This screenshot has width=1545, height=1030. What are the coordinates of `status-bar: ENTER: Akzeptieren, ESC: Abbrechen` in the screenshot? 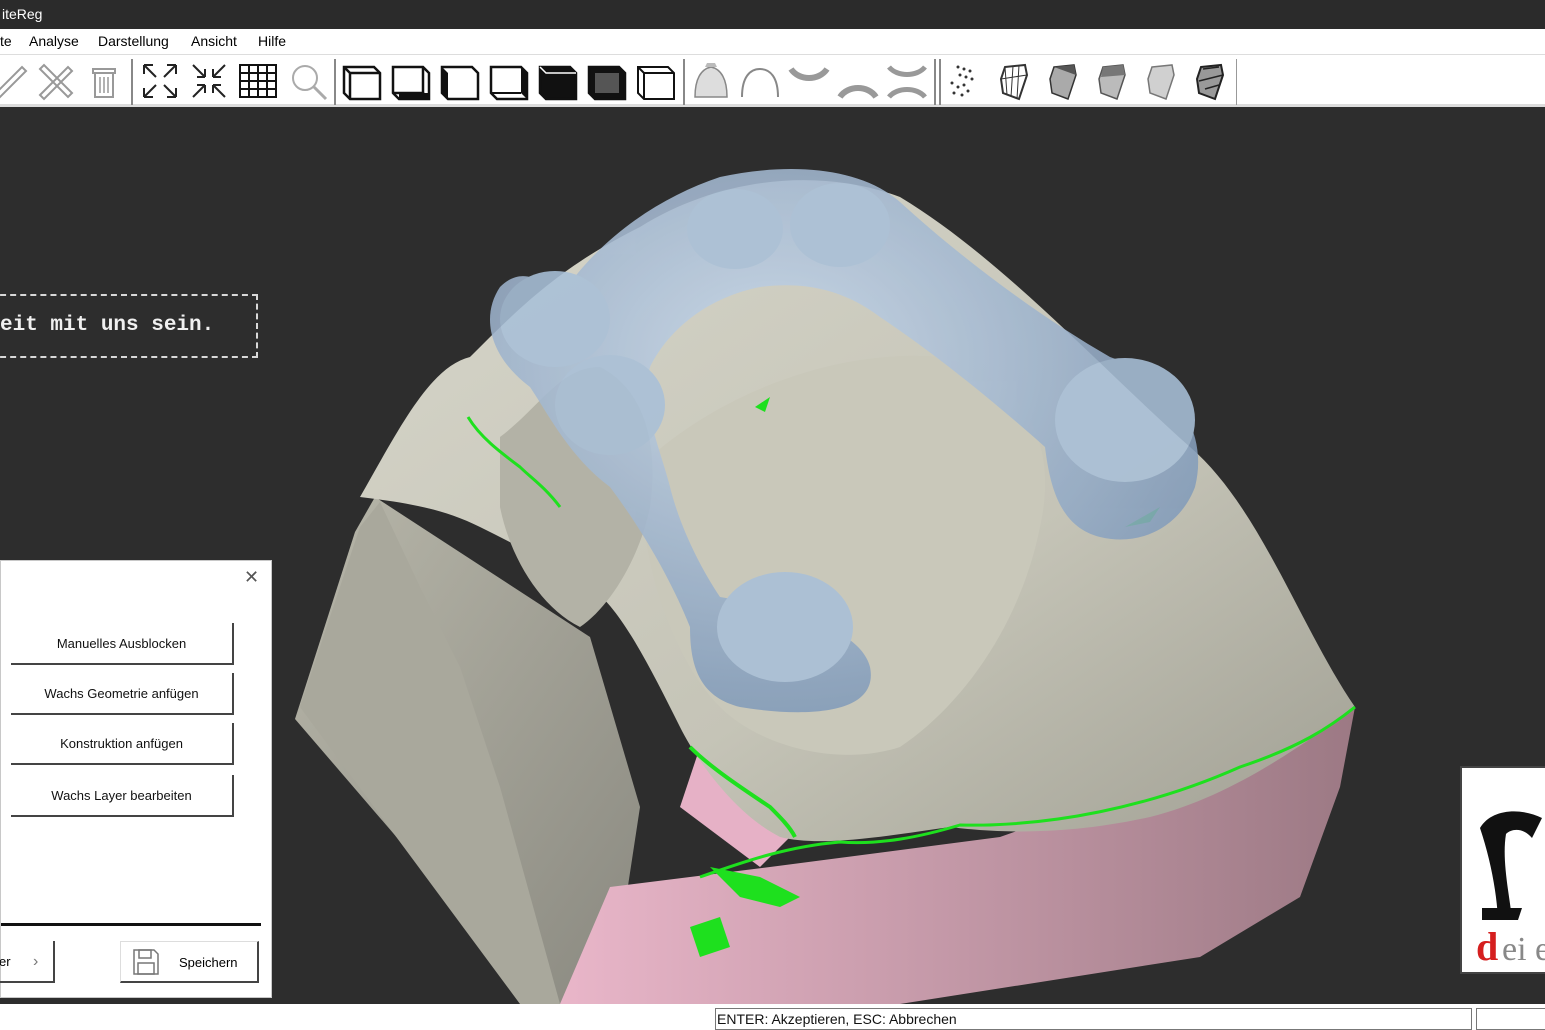 It's located at (772, 1017).